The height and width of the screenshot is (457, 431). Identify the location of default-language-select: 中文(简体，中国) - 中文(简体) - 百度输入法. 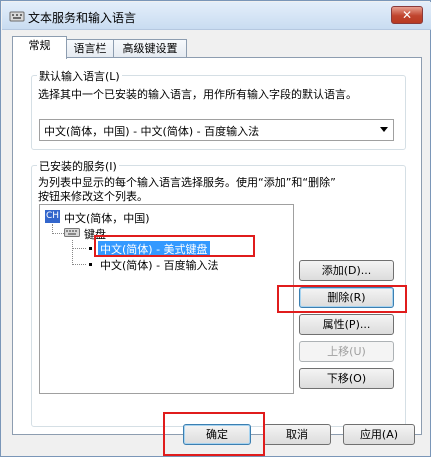
(216, 130).